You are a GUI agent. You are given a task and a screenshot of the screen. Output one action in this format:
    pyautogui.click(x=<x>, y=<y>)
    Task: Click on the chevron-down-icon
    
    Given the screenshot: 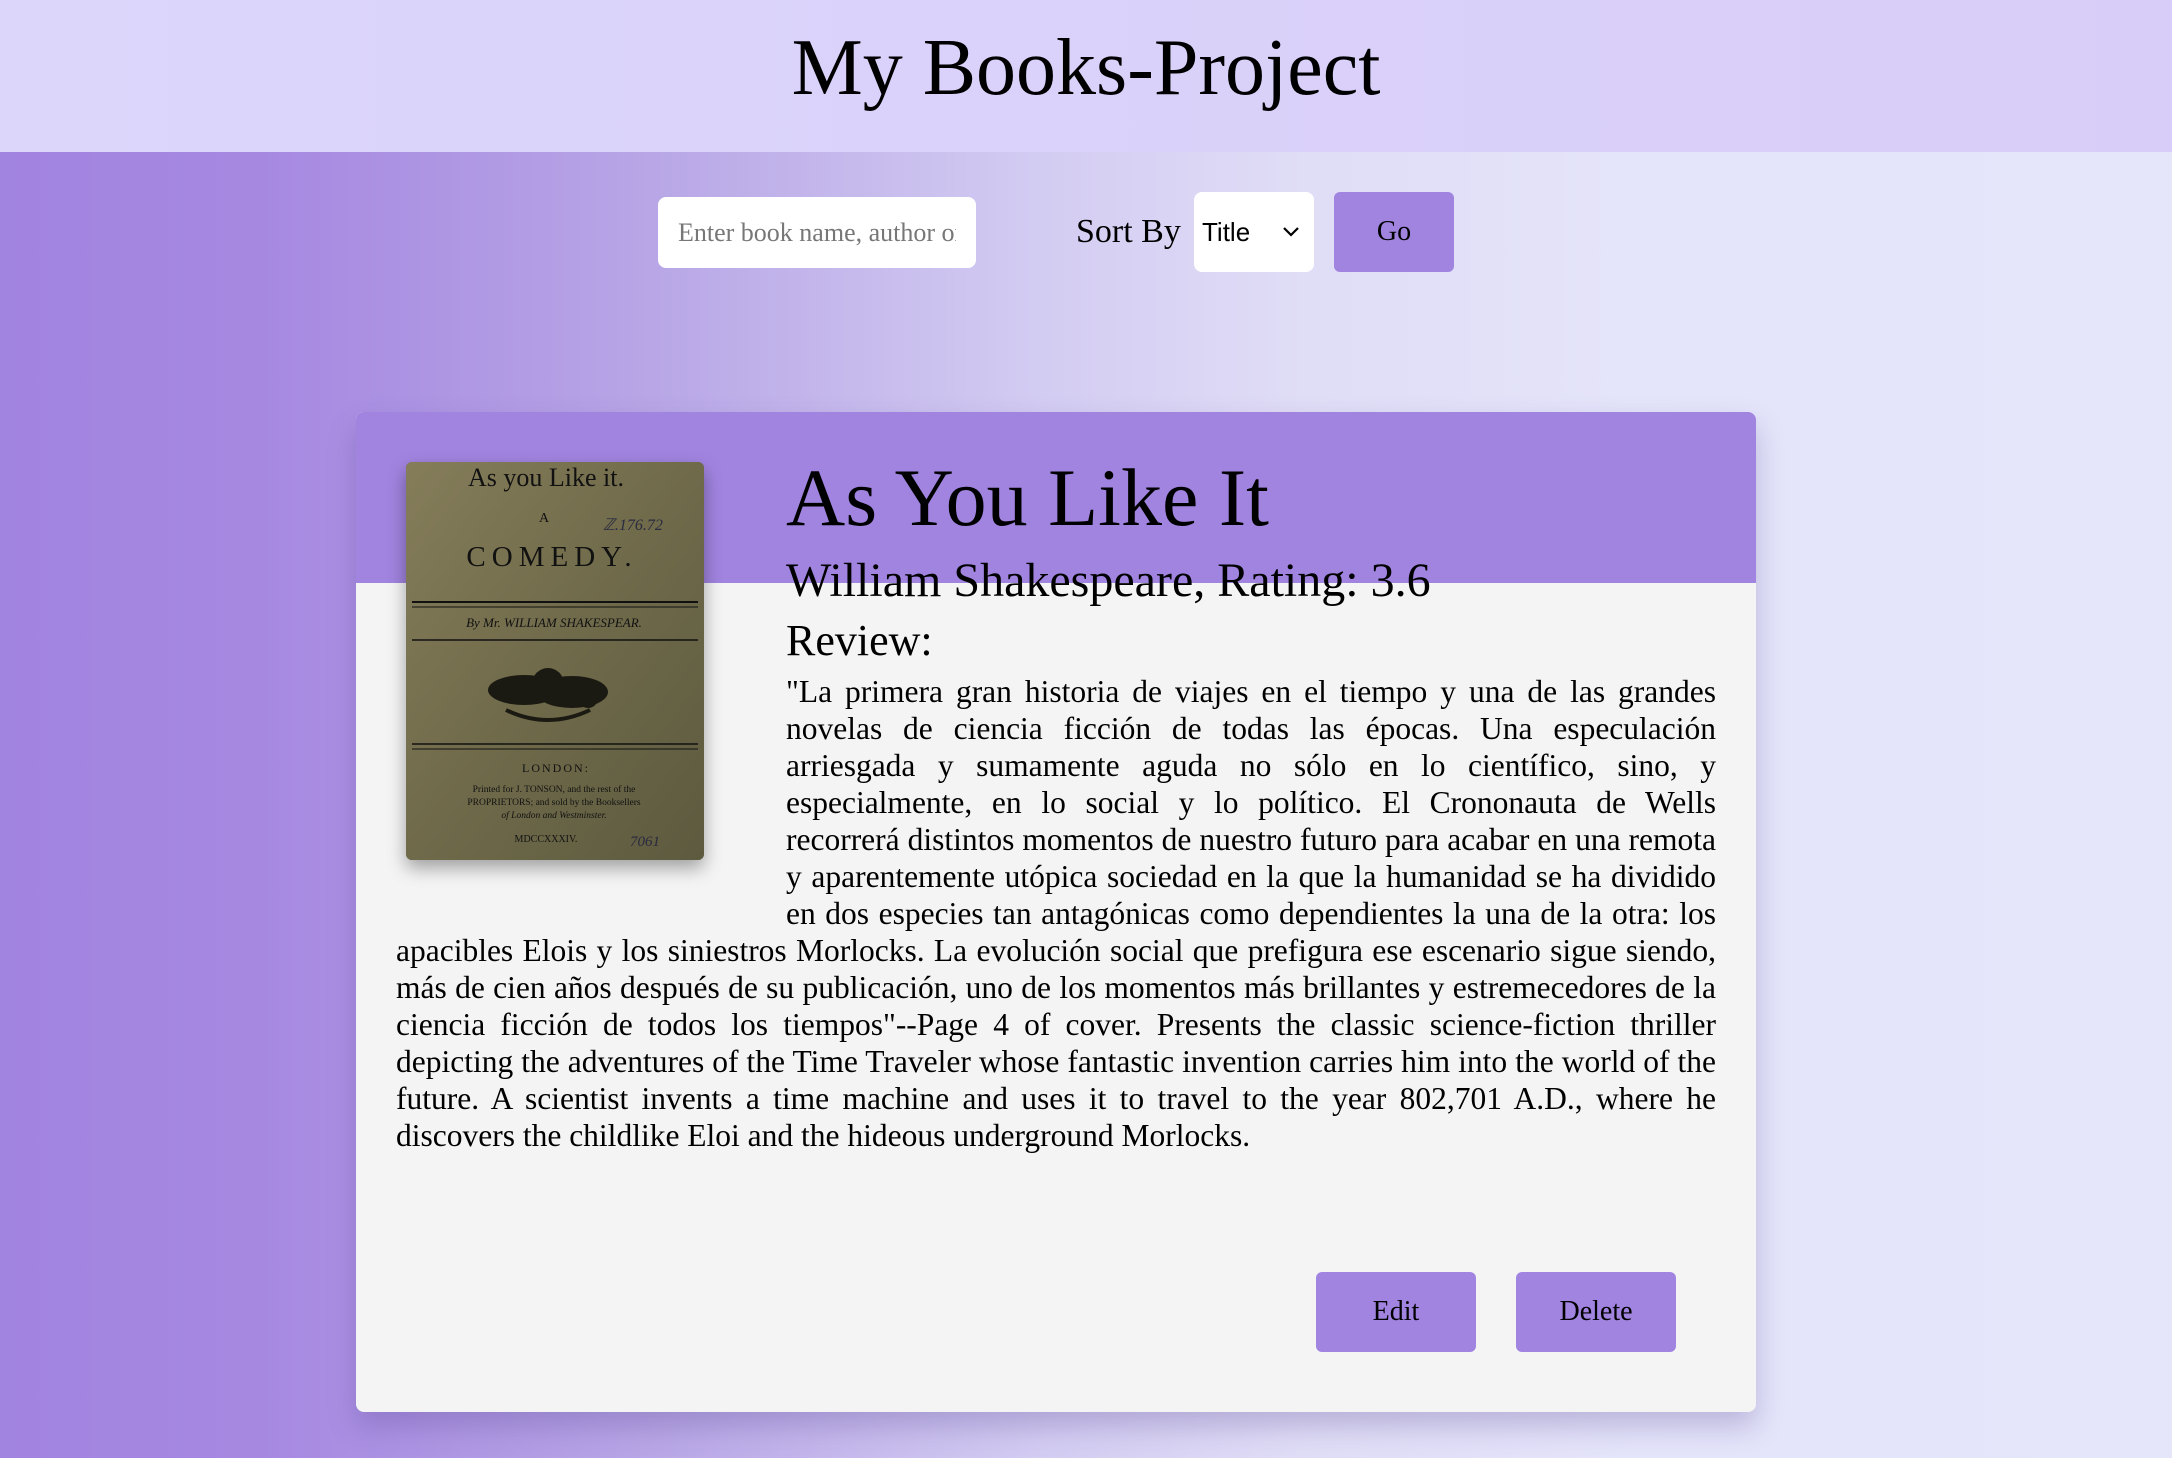 What is the action you would take?
    pyautogui.click(x=1291, y=232)
    